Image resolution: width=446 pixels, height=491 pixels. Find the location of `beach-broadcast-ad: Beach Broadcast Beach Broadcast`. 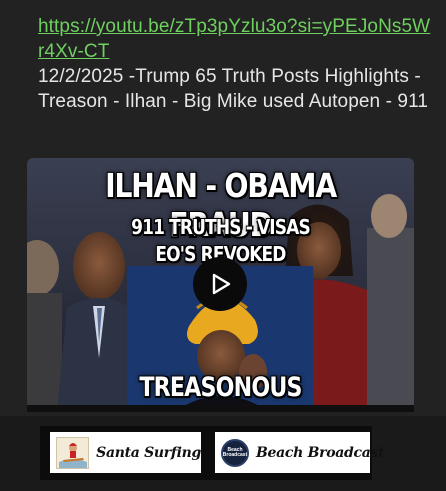

beach-broadcast-ad: Beach Broadcast Beach Broadcast is located at coordinates (300, 452).